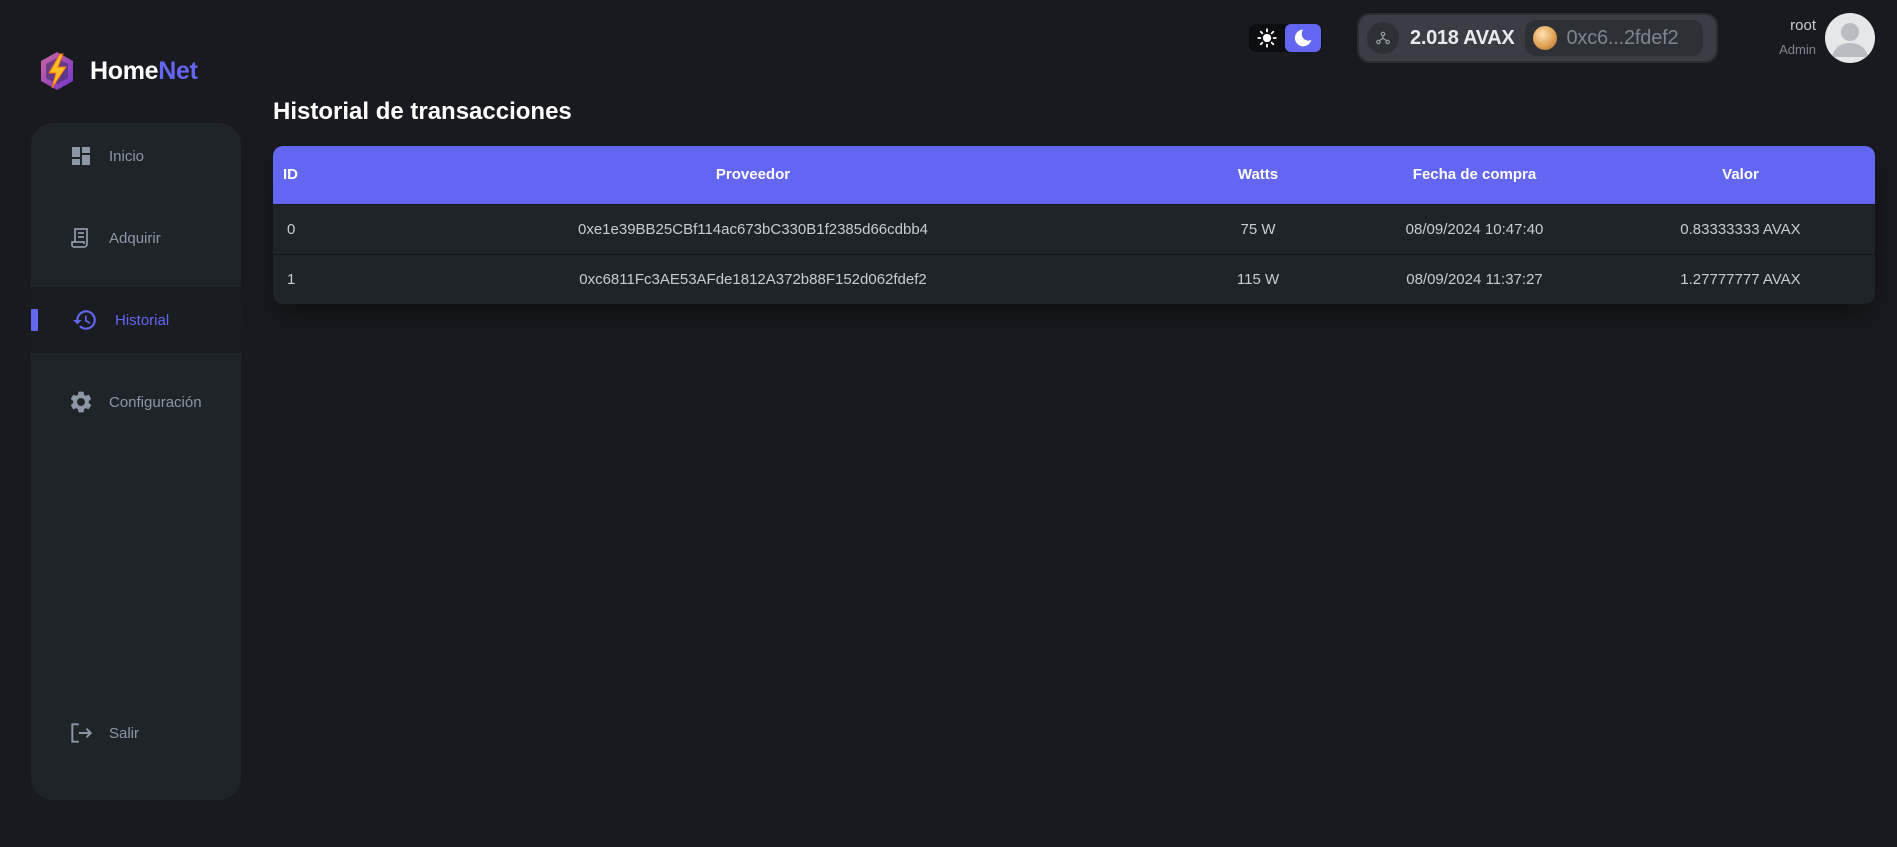 The image size is (1897, 847). I want to click on logout-label: Salir, so click(124, 733).